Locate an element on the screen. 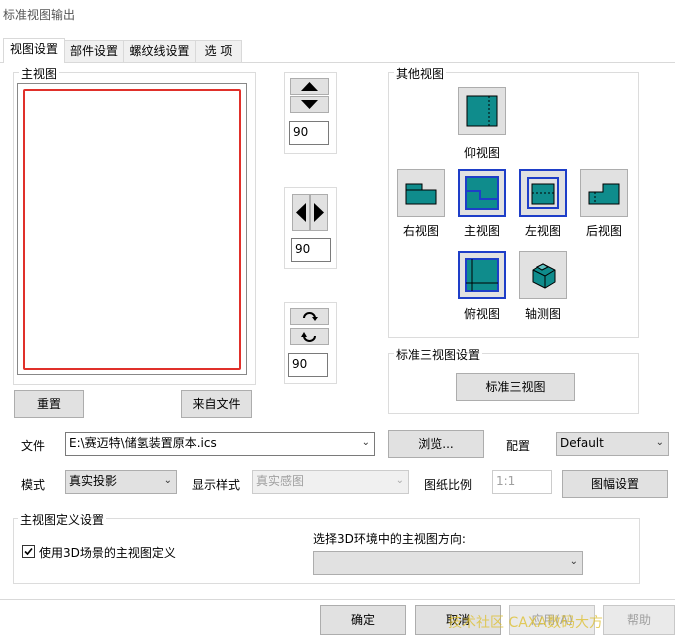  window-title: 标准视图输出 is located at coordinates (39, 15).